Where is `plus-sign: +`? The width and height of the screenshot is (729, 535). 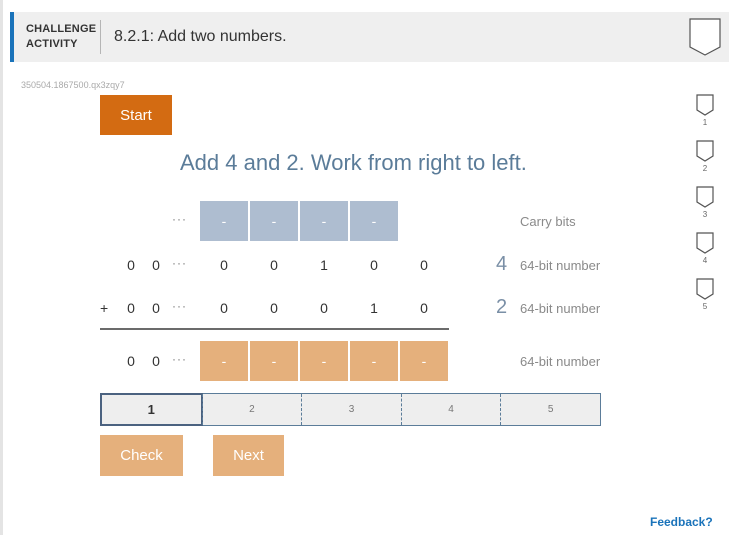 plus-sign: + is located at coordinates (104, 308).